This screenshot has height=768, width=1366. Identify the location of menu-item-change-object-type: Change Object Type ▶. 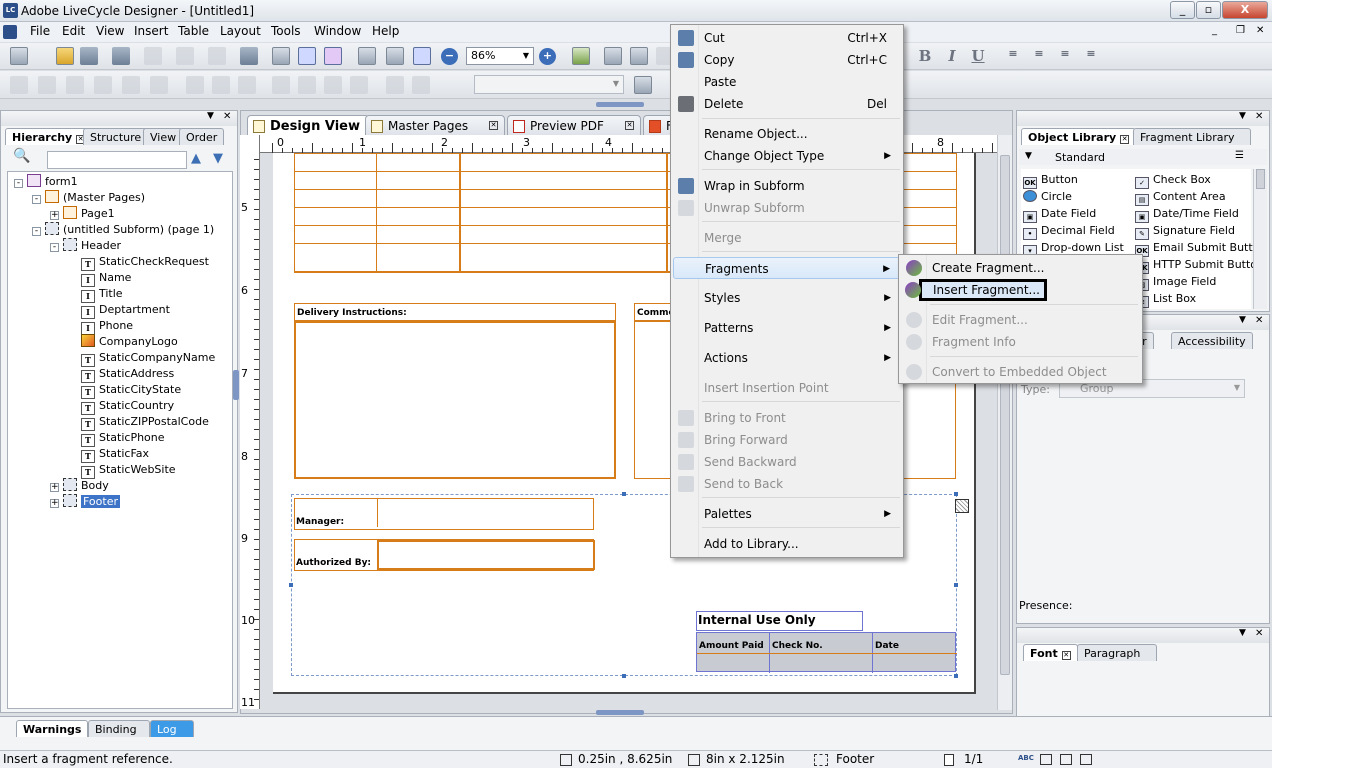
(787, 156).